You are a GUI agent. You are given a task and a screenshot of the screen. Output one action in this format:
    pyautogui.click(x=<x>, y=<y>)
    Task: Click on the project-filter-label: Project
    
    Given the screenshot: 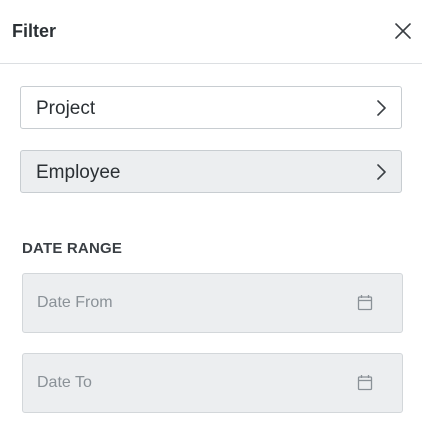 What is the action you would take?
    pyautogui.click(x=66, y=108)
    